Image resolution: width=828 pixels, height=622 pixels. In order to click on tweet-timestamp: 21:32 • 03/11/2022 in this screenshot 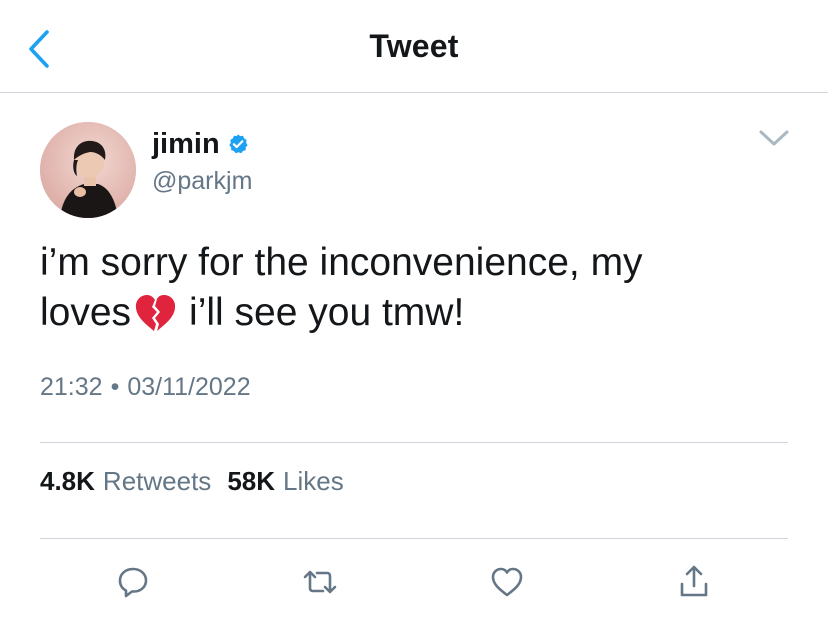, I will do `click(145, 387)`.